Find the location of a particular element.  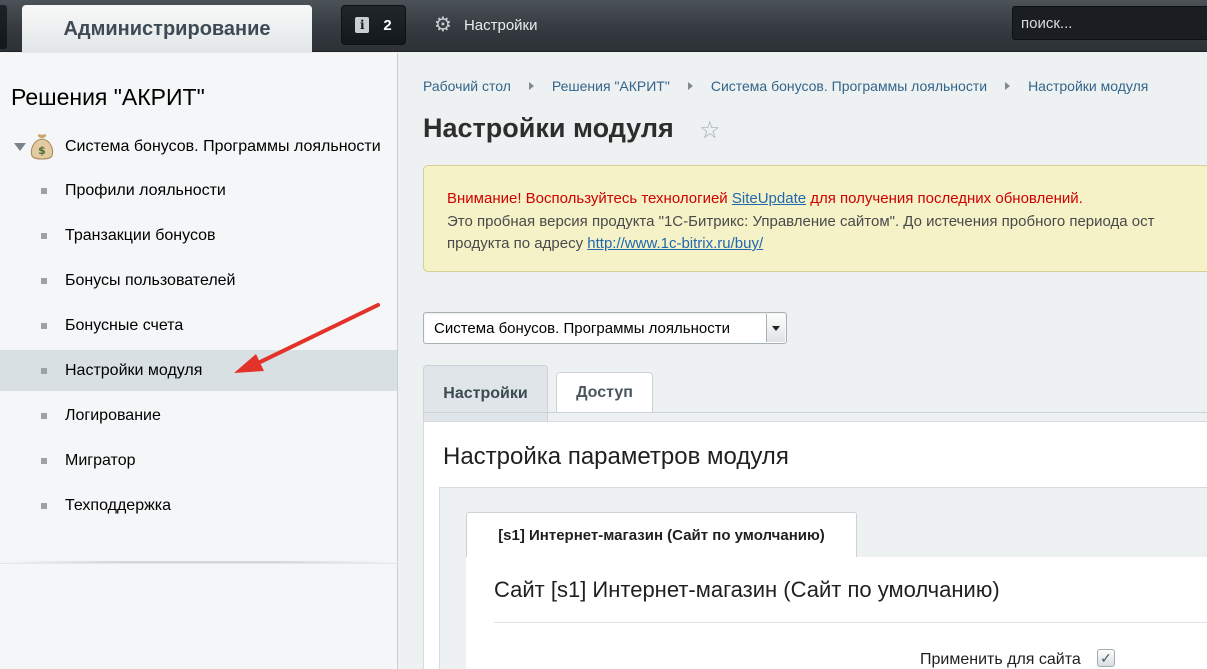

chevron-down-icon is located at coordinates (776, 328).